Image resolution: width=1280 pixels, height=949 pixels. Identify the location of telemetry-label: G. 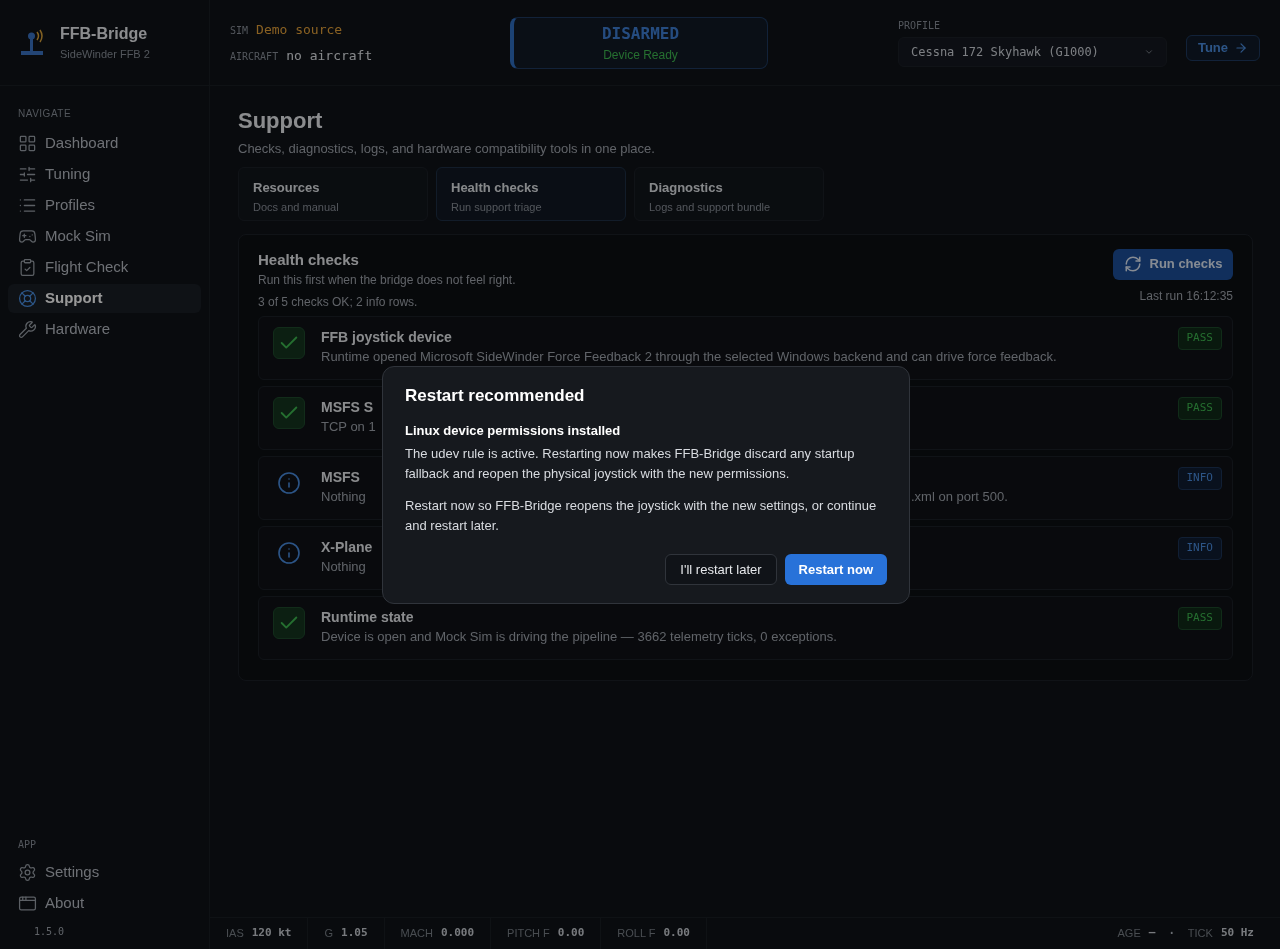
(329, 934).